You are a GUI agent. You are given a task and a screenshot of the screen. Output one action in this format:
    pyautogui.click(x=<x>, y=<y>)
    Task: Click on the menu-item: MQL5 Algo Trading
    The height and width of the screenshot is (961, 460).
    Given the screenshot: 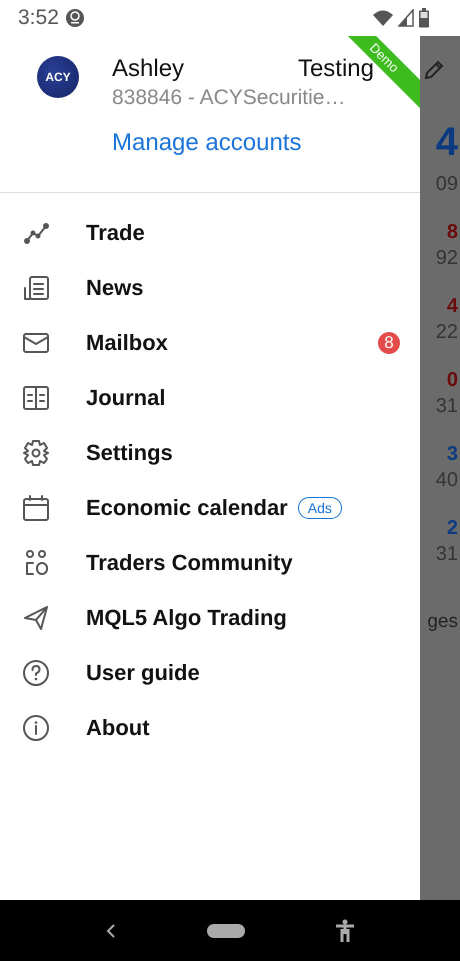 What is the action you would take?
    pyautogui.click(x=210, y=617)
    